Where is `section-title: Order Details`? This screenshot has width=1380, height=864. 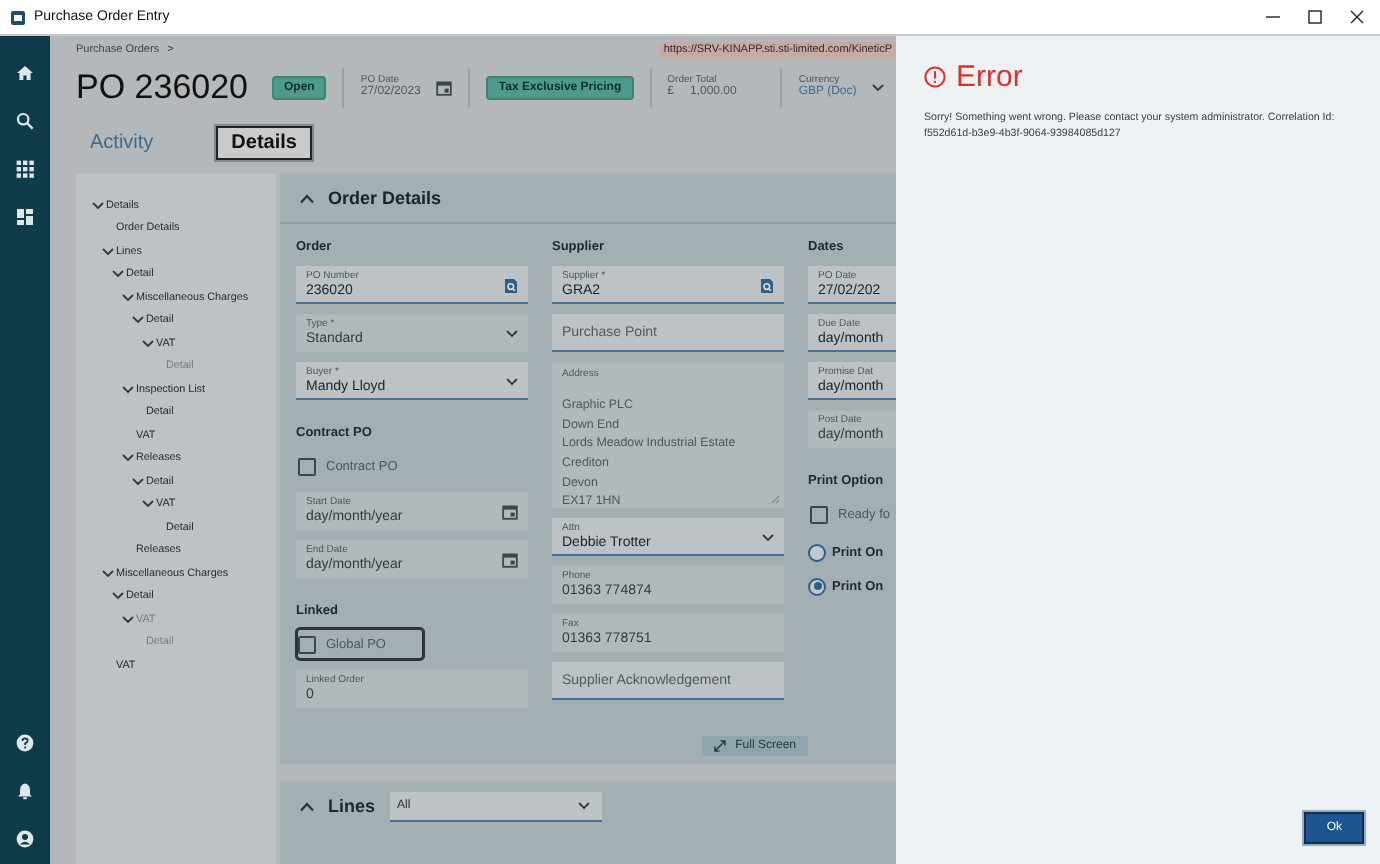
section-title: Order Details is located at coordinates (385, 198).